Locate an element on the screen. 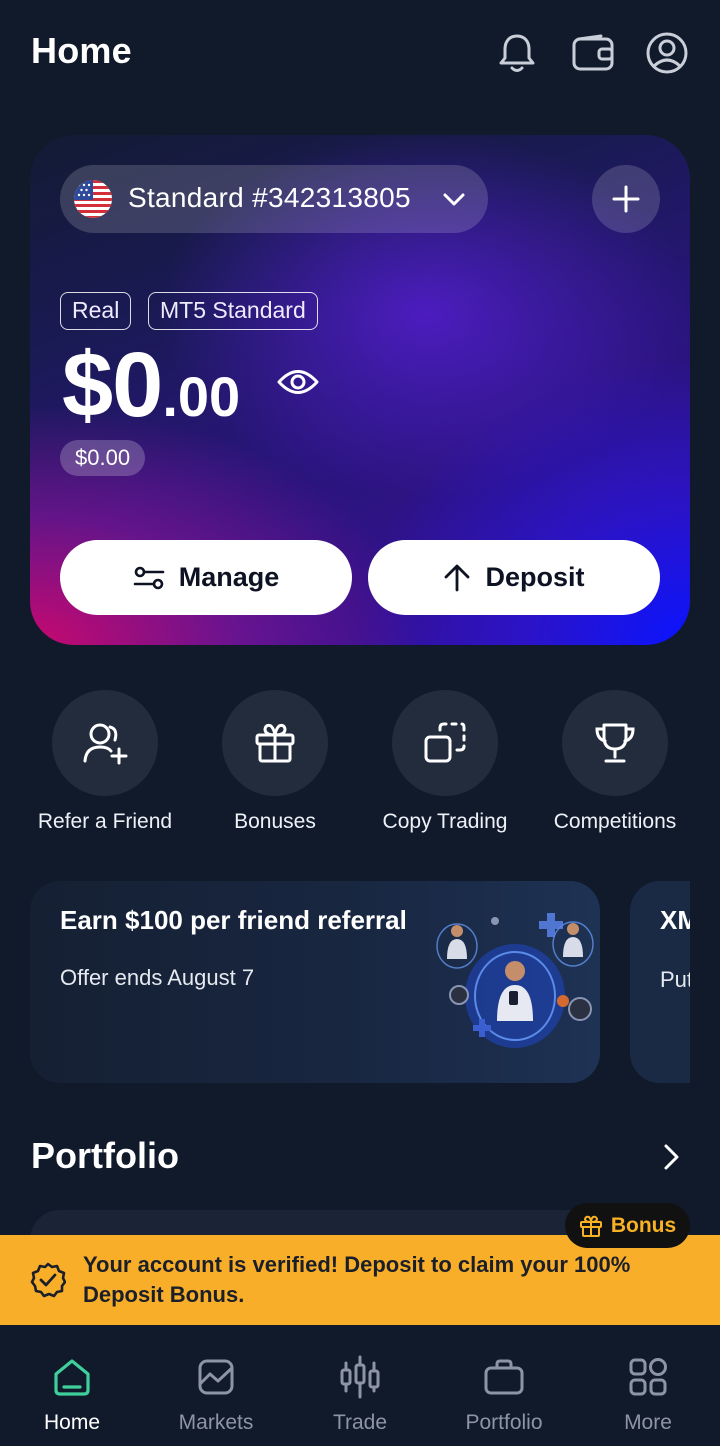 The image size is (720, 1446). briefcase-icon is located at coordinates (504, 1377).